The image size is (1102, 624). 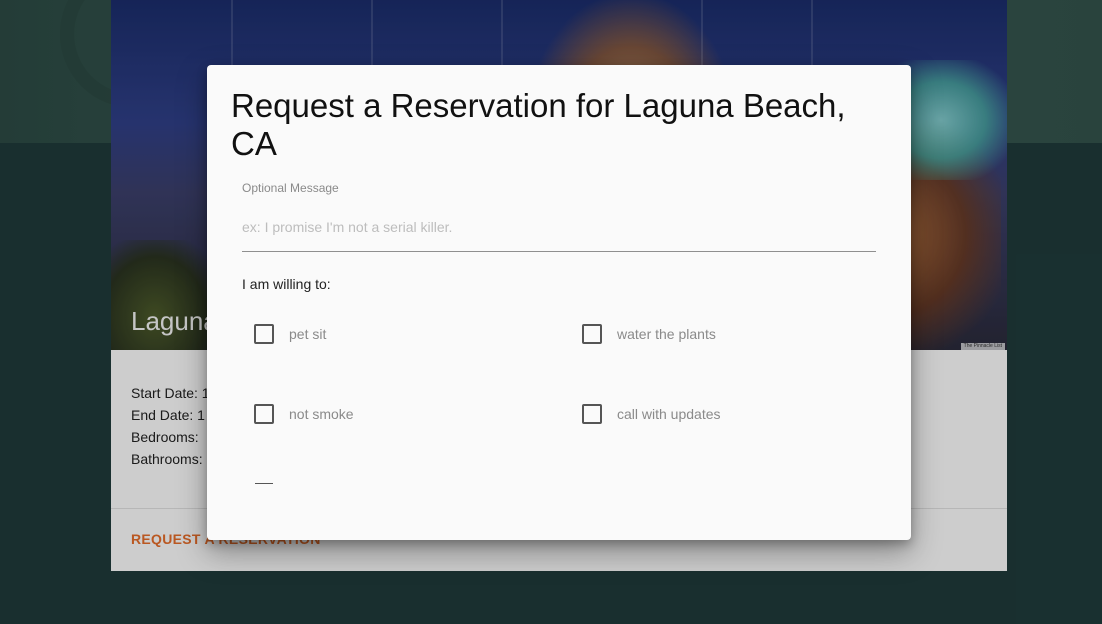 I want to click on checkbox-call-updates: call with updates, so click(x=651, y=414).